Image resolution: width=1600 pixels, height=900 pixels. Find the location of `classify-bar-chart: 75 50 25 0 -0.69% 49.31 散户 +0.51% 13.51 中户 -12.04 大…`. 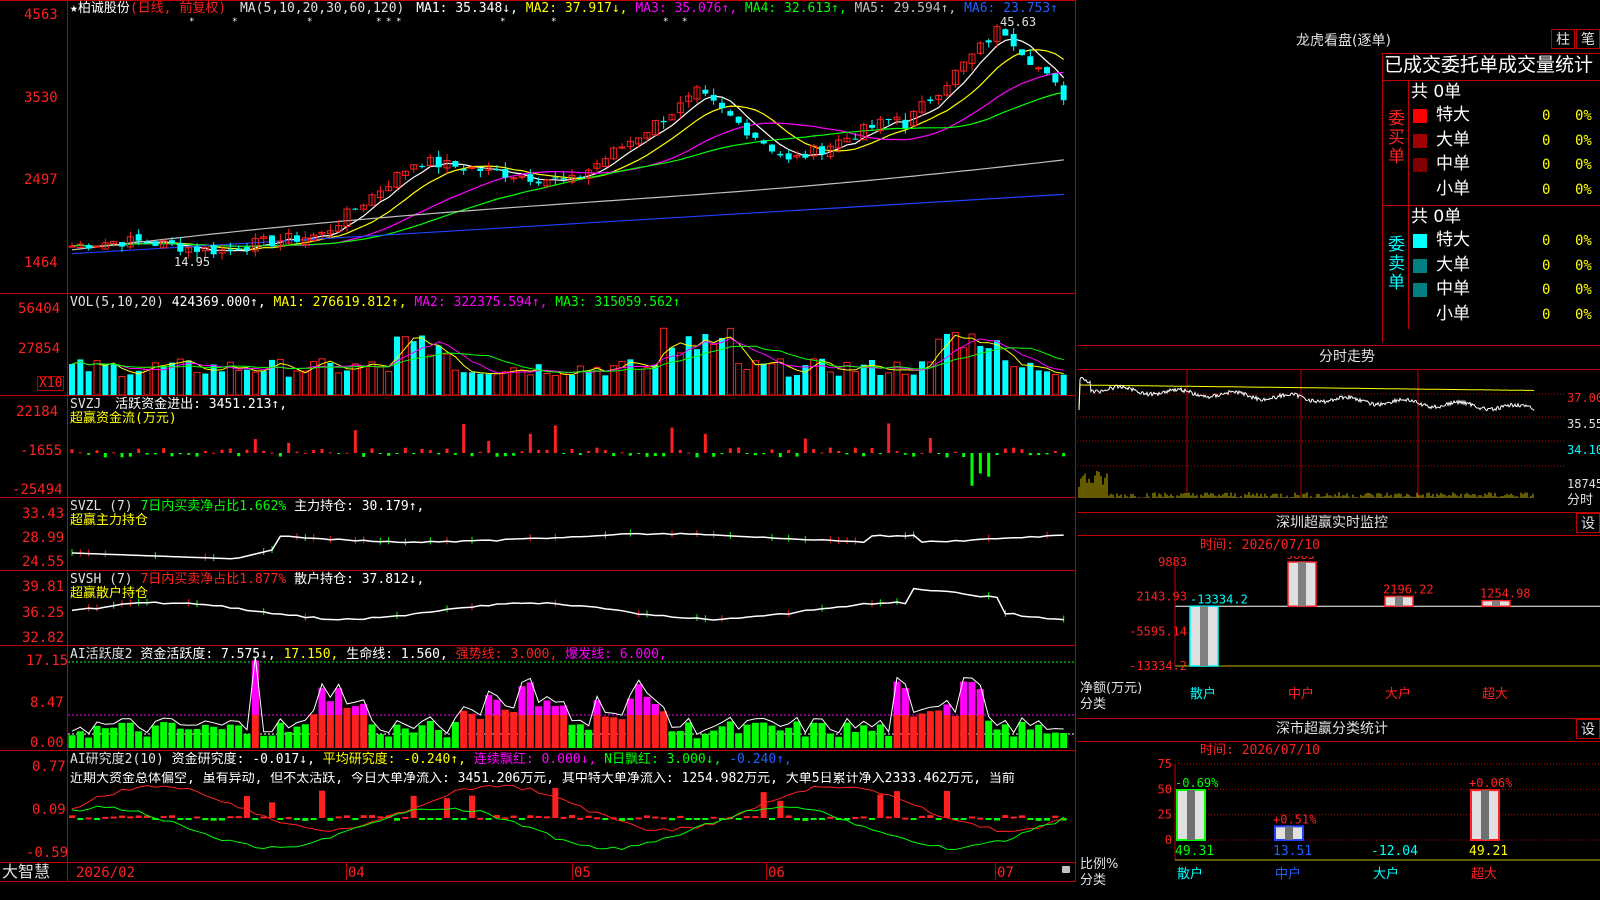

classify-bar-chart: 75 50 25 0 -0.69% 49.31 散户 +0.51% 13.51 中户 -12.04 大… is located at coordinates (1338, 828).